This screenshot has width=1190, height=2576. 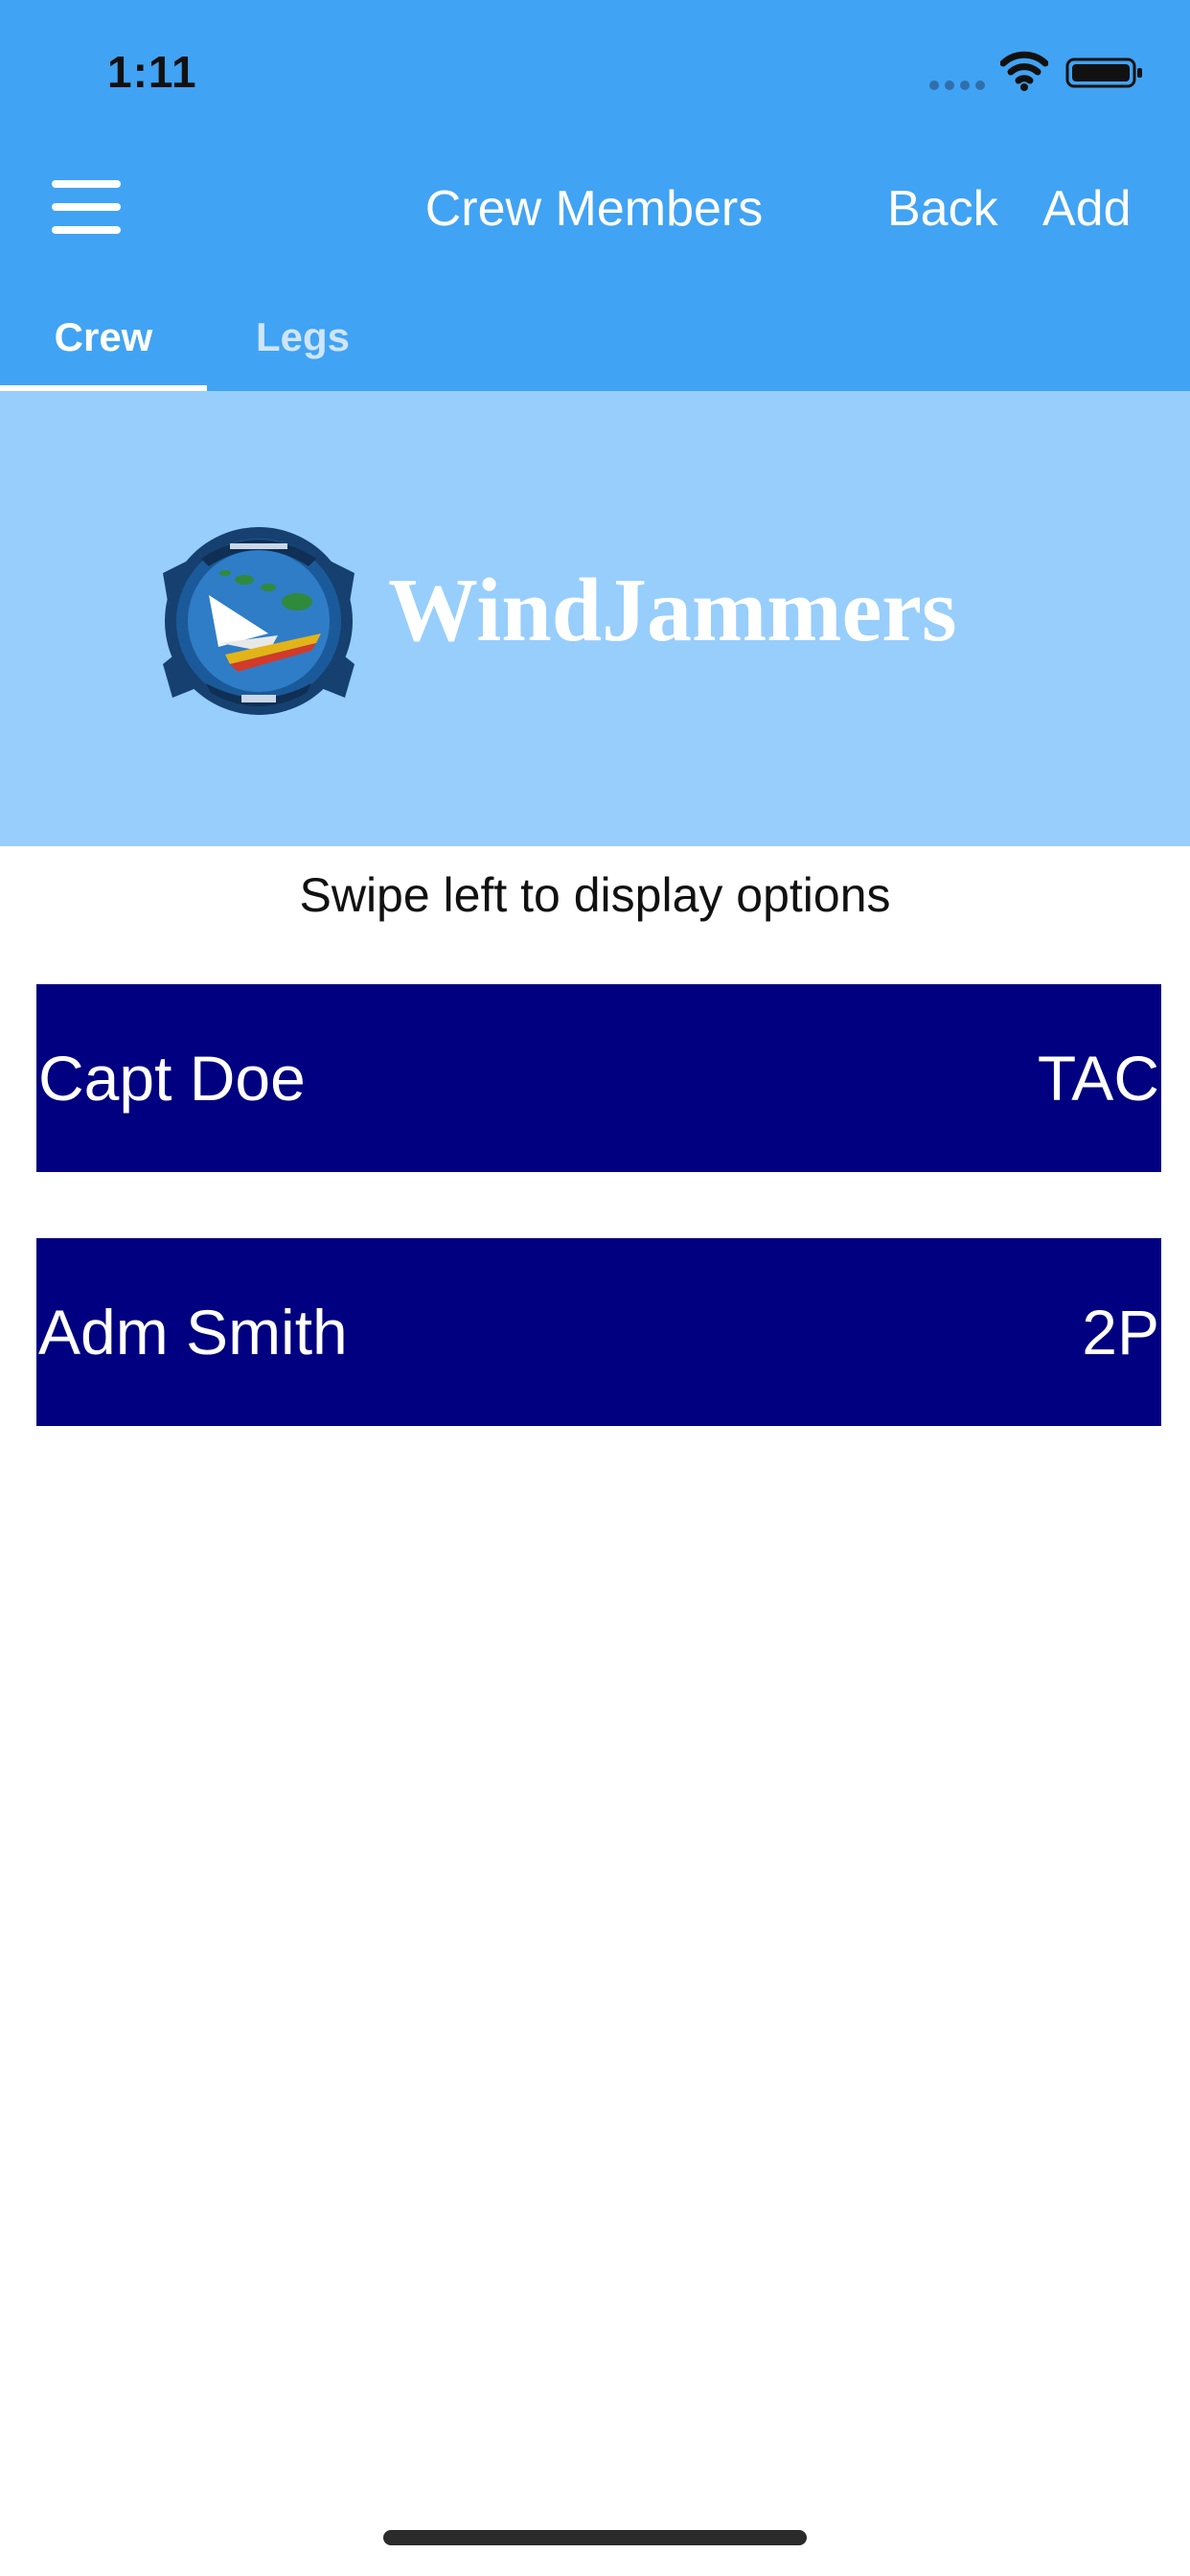 I want to click on home-indicator, so click(x=595, y=2537).